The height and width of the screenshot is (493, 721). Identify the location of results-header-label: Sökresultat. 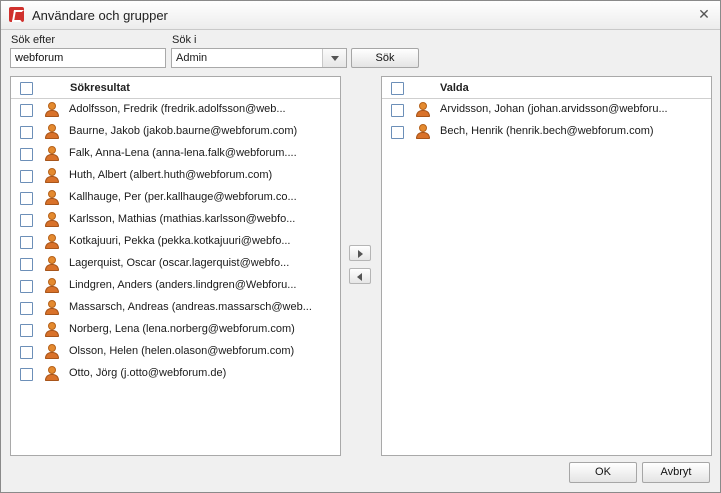
(100, 88).